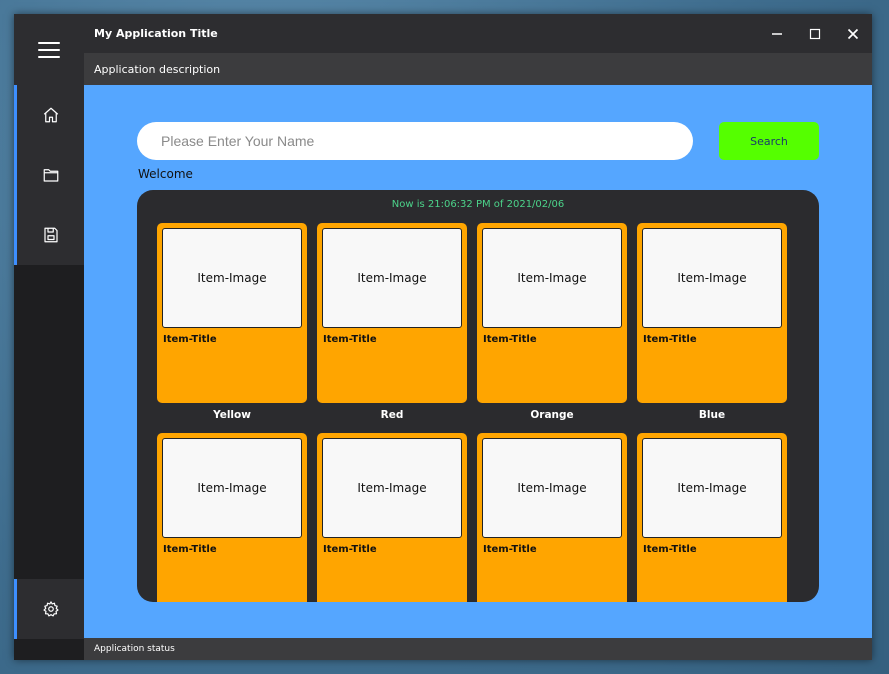 The height and width of the screenshot is (674, 889). I want to click on sidebar-item-home, so click(50, 115).